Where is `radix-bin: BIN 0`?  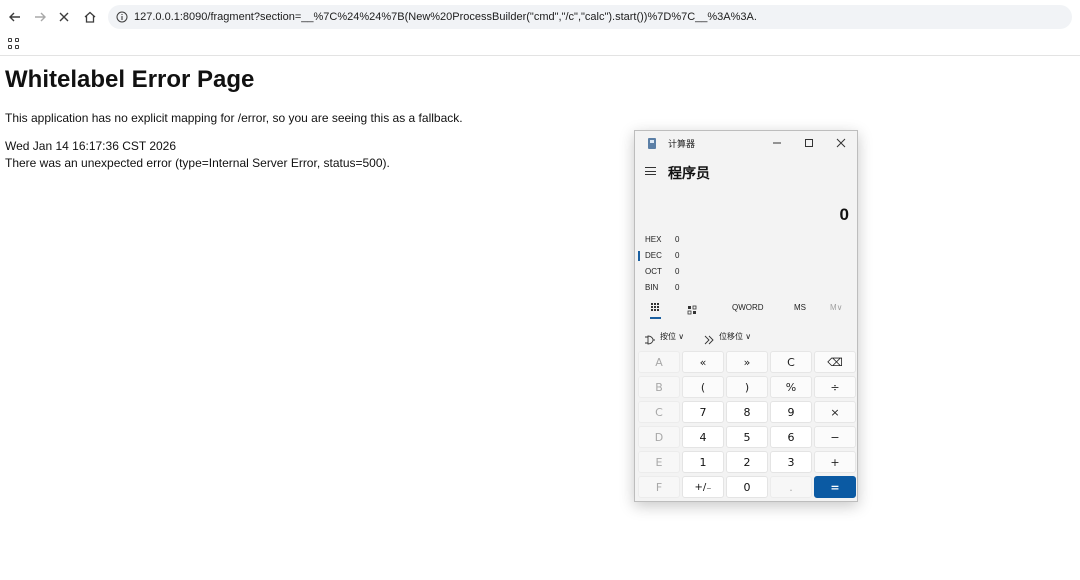 radix-bin: BIN 0 is located at coordinates (675, 288).